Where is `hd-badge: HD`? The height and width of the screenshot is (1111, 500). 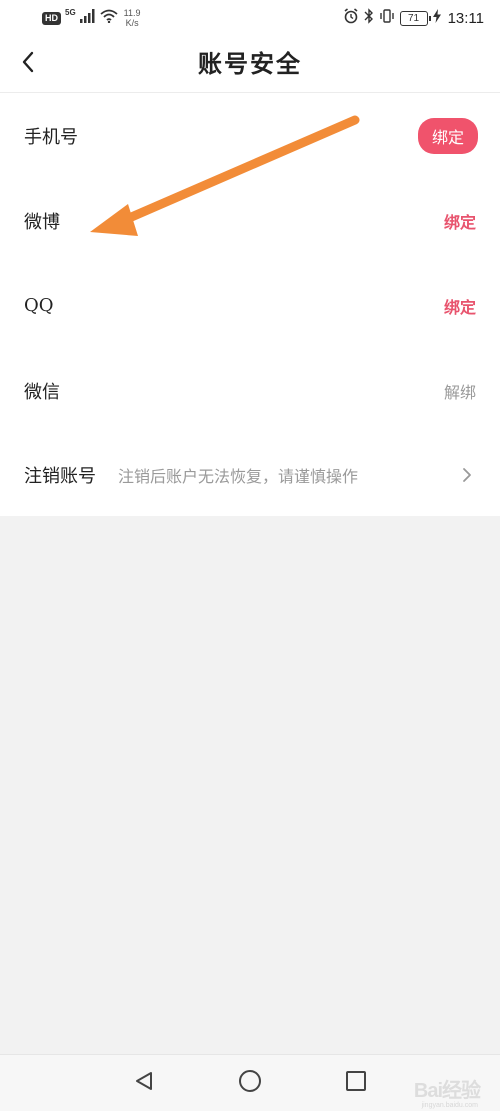
hd-badge: HD is located at coordinates (51, 18).